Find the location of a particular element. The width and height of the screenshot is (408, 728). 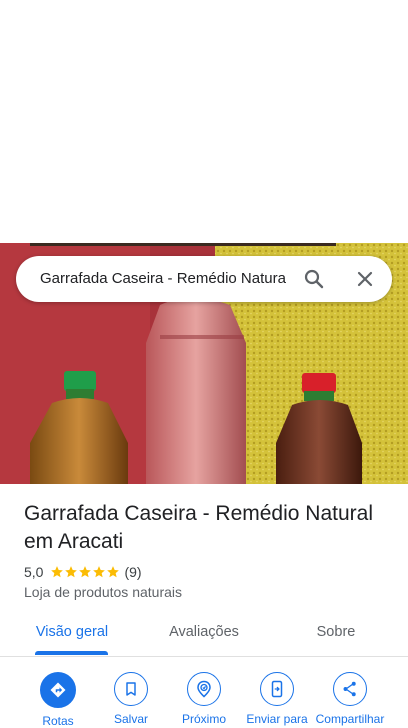

review-count: (9) is located at coordinates (132, 572).